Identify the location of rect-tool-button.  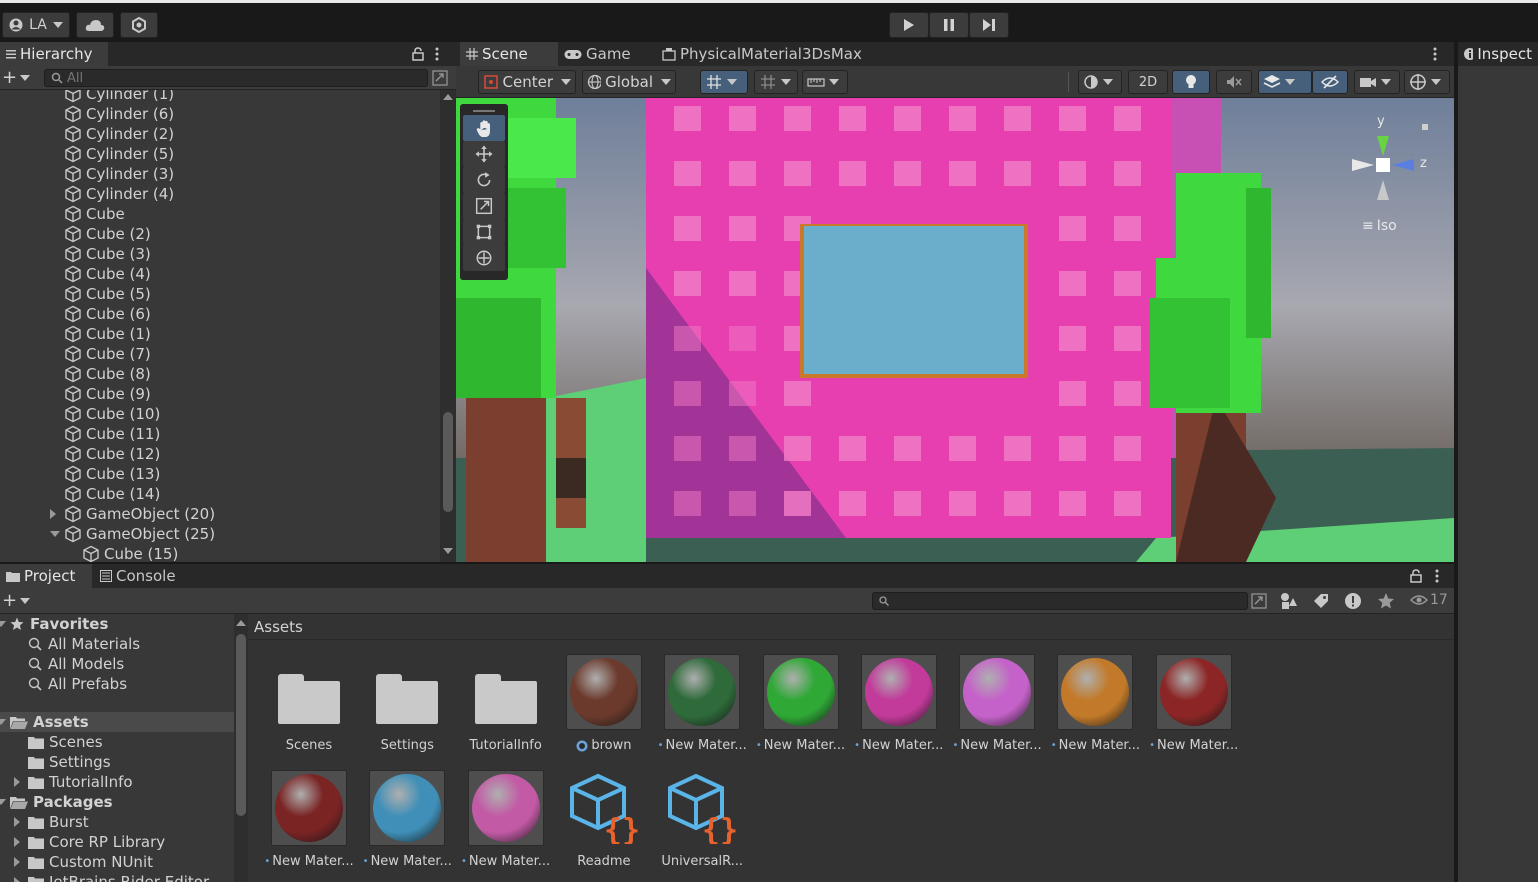
(484, 232).